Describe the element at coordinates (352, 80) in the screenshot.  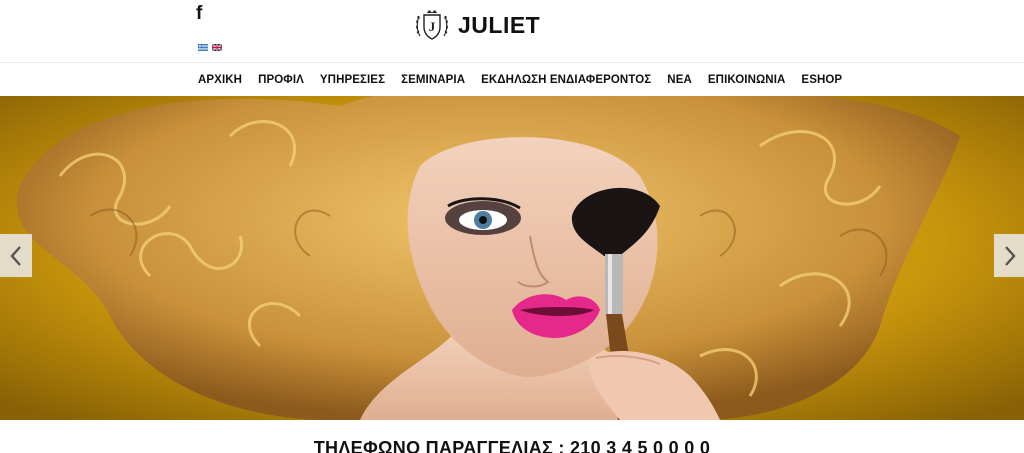
I see `nav-item-services: ΥΠΗΡΕΣΙΕΣ` at that location.